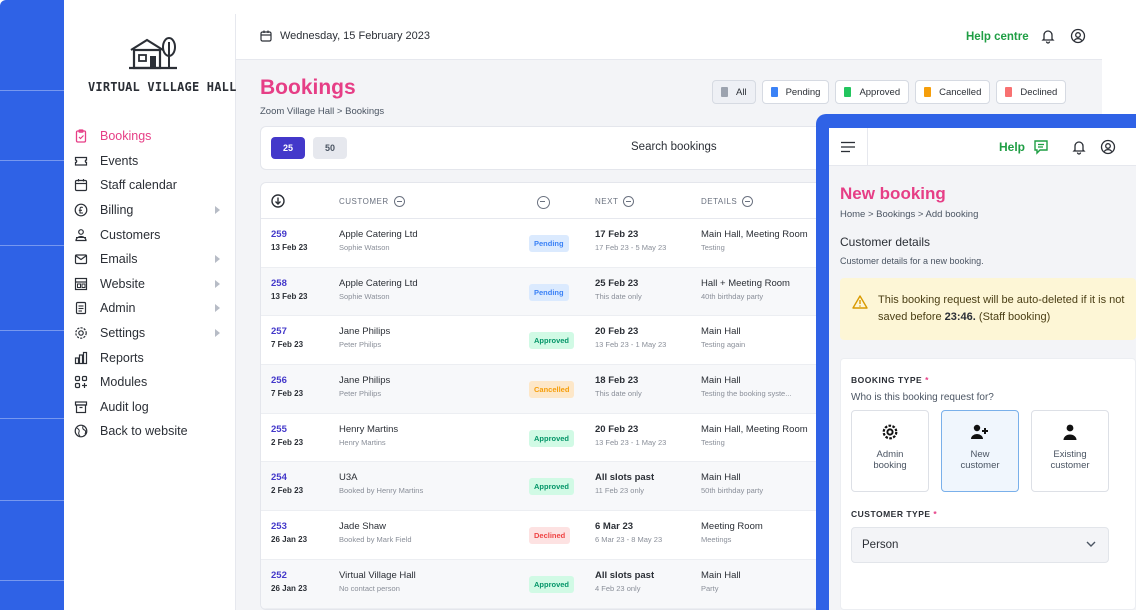  What do you see at coordinates (890, 454) in the screenshot?
I see `option-label-line1: Admin` at bounding box center [890, 454].